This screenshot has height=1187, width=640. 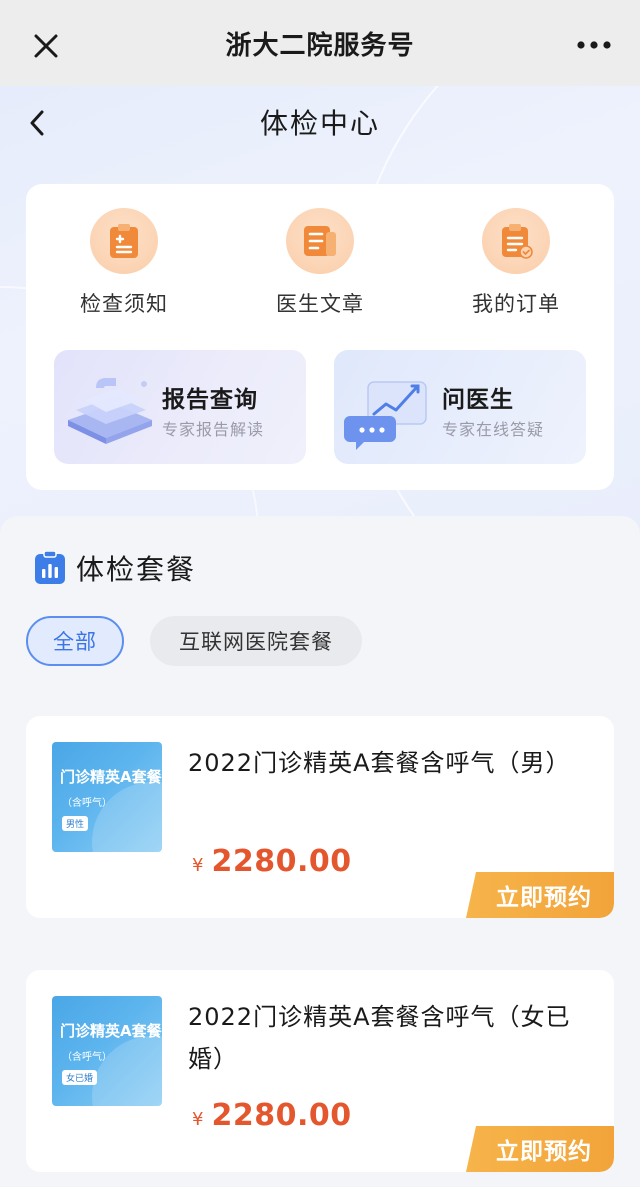 I want to click on page-title: 体检中心, so click(x=319, y=123).